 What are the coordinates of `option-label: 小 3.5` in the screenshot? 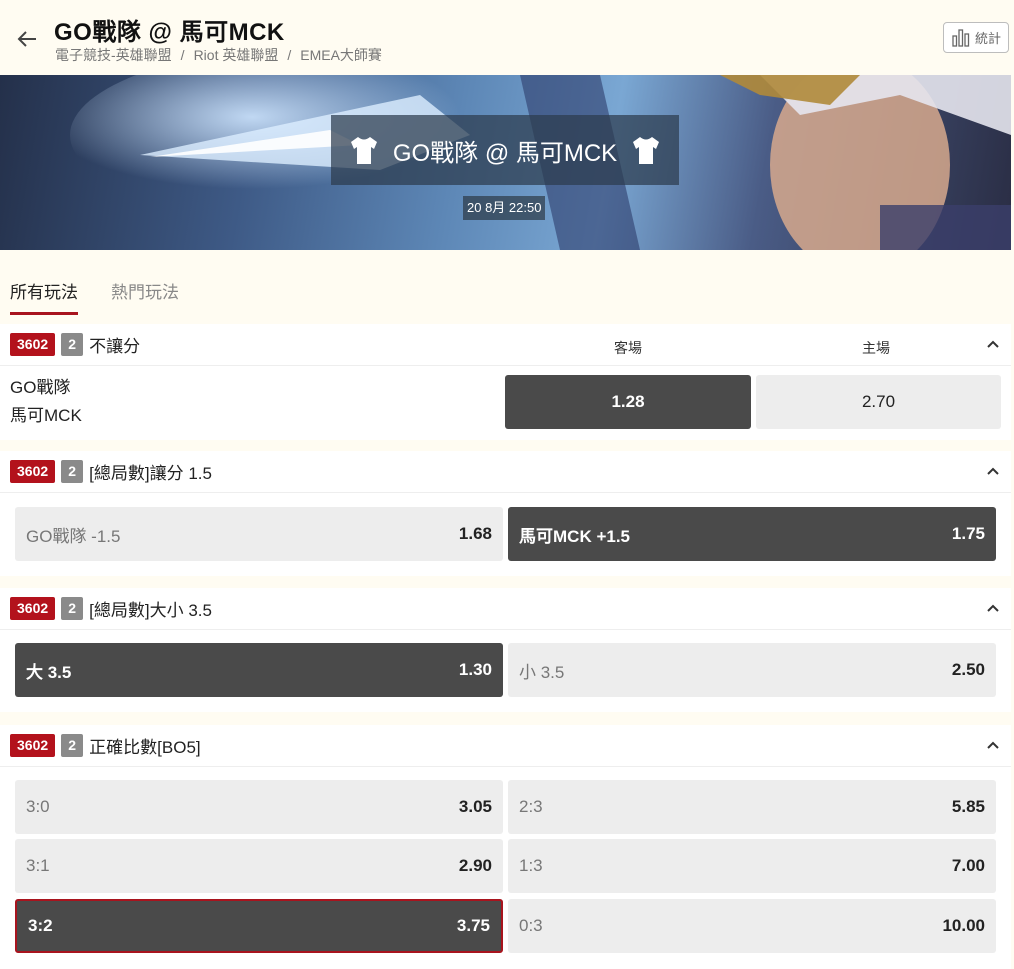 It's located at (542, 672).